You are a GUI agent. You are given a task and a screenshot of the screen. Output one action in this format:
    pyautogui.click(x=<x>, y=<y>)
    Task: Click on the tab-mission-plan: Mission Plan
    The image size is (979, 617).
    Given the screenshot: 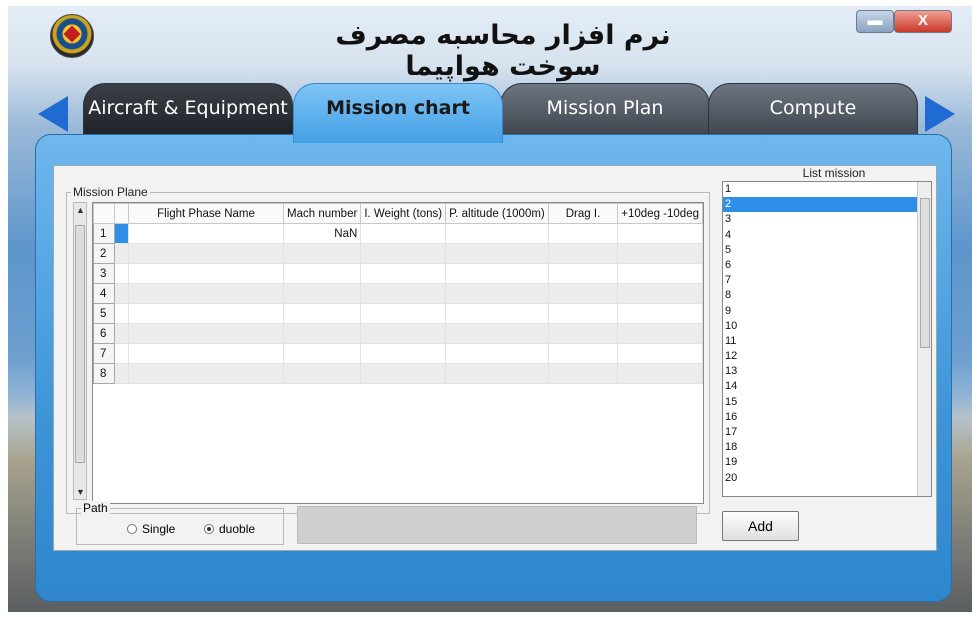 What is the action you would take?
    pyautogui.click(x=605, y=109)
    